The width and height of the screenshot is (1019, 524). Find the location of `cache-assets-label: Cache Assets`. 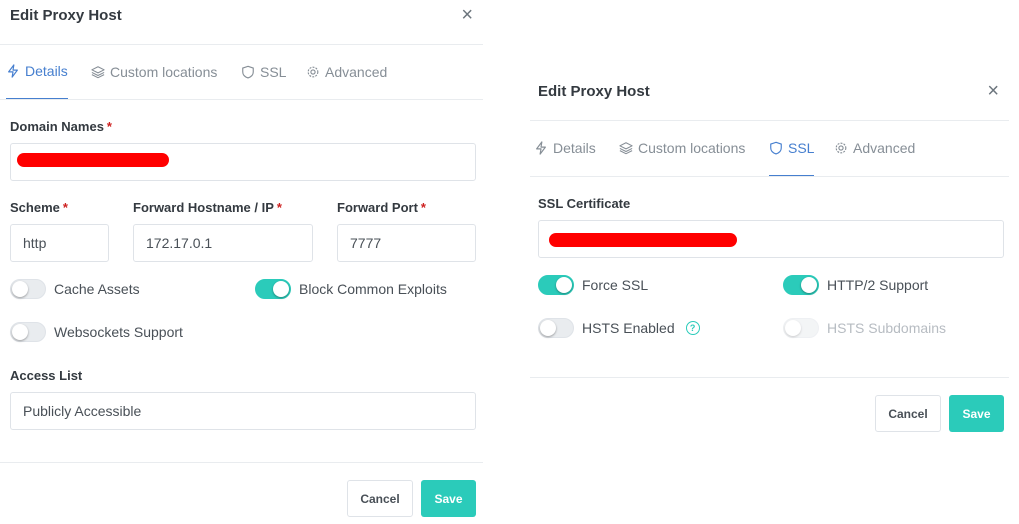

cache-assets-label: Cache Assets is located at coordinates (97, 289).